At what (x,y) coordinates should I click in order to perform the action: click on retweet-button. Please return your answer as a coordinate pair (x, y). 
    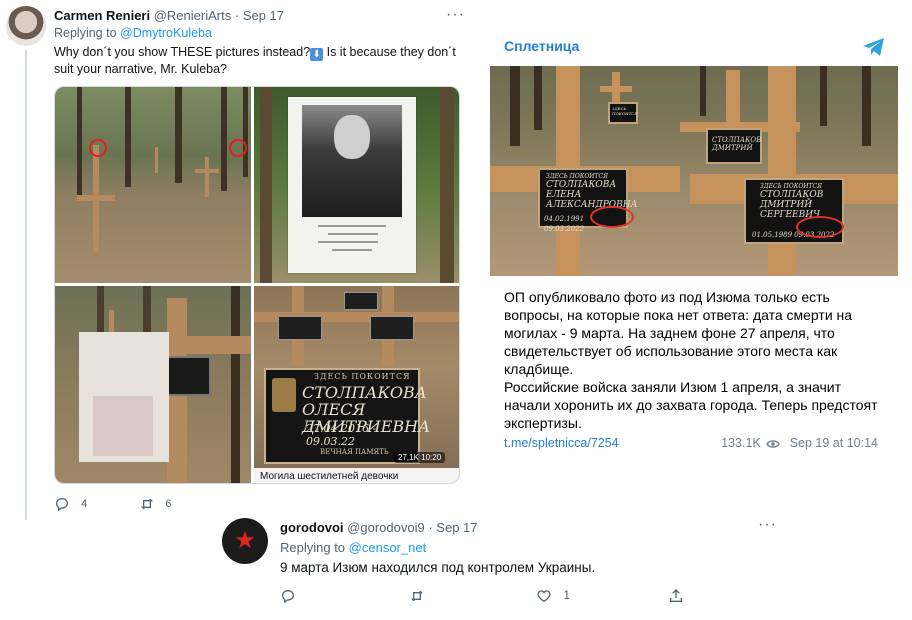
    Looking at the image, I should click on (417, 596).